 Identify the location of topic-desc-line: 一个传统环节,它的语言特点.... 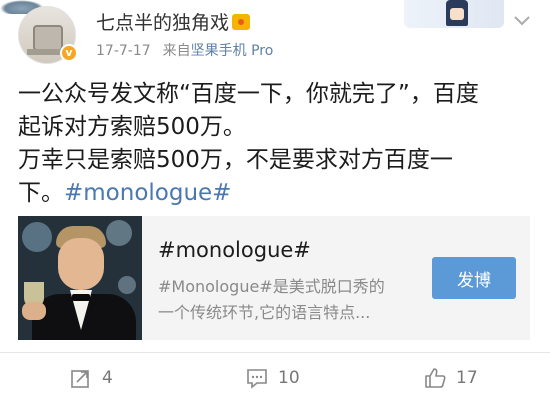
(264, 312).